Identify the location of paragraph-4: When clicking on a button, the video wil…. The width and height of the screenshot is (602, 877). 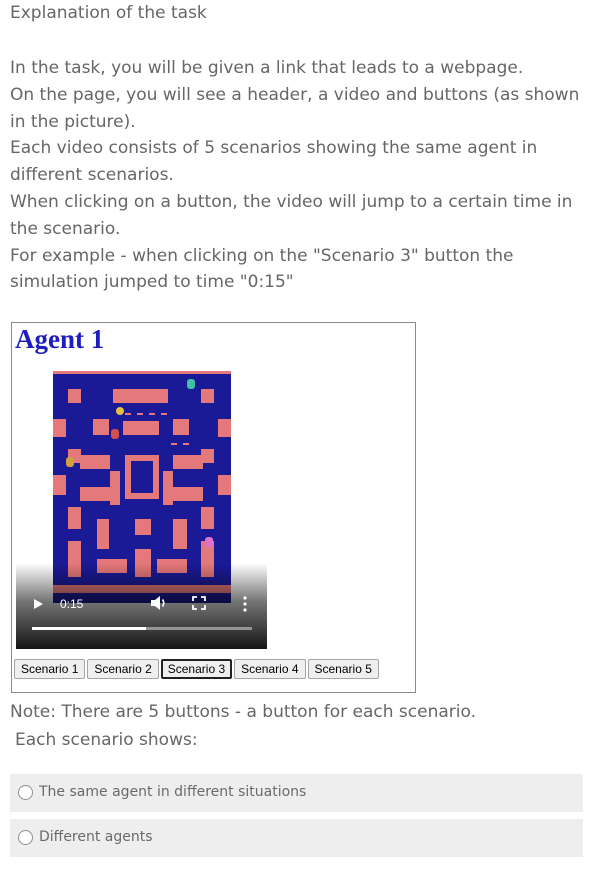
(291, 215).